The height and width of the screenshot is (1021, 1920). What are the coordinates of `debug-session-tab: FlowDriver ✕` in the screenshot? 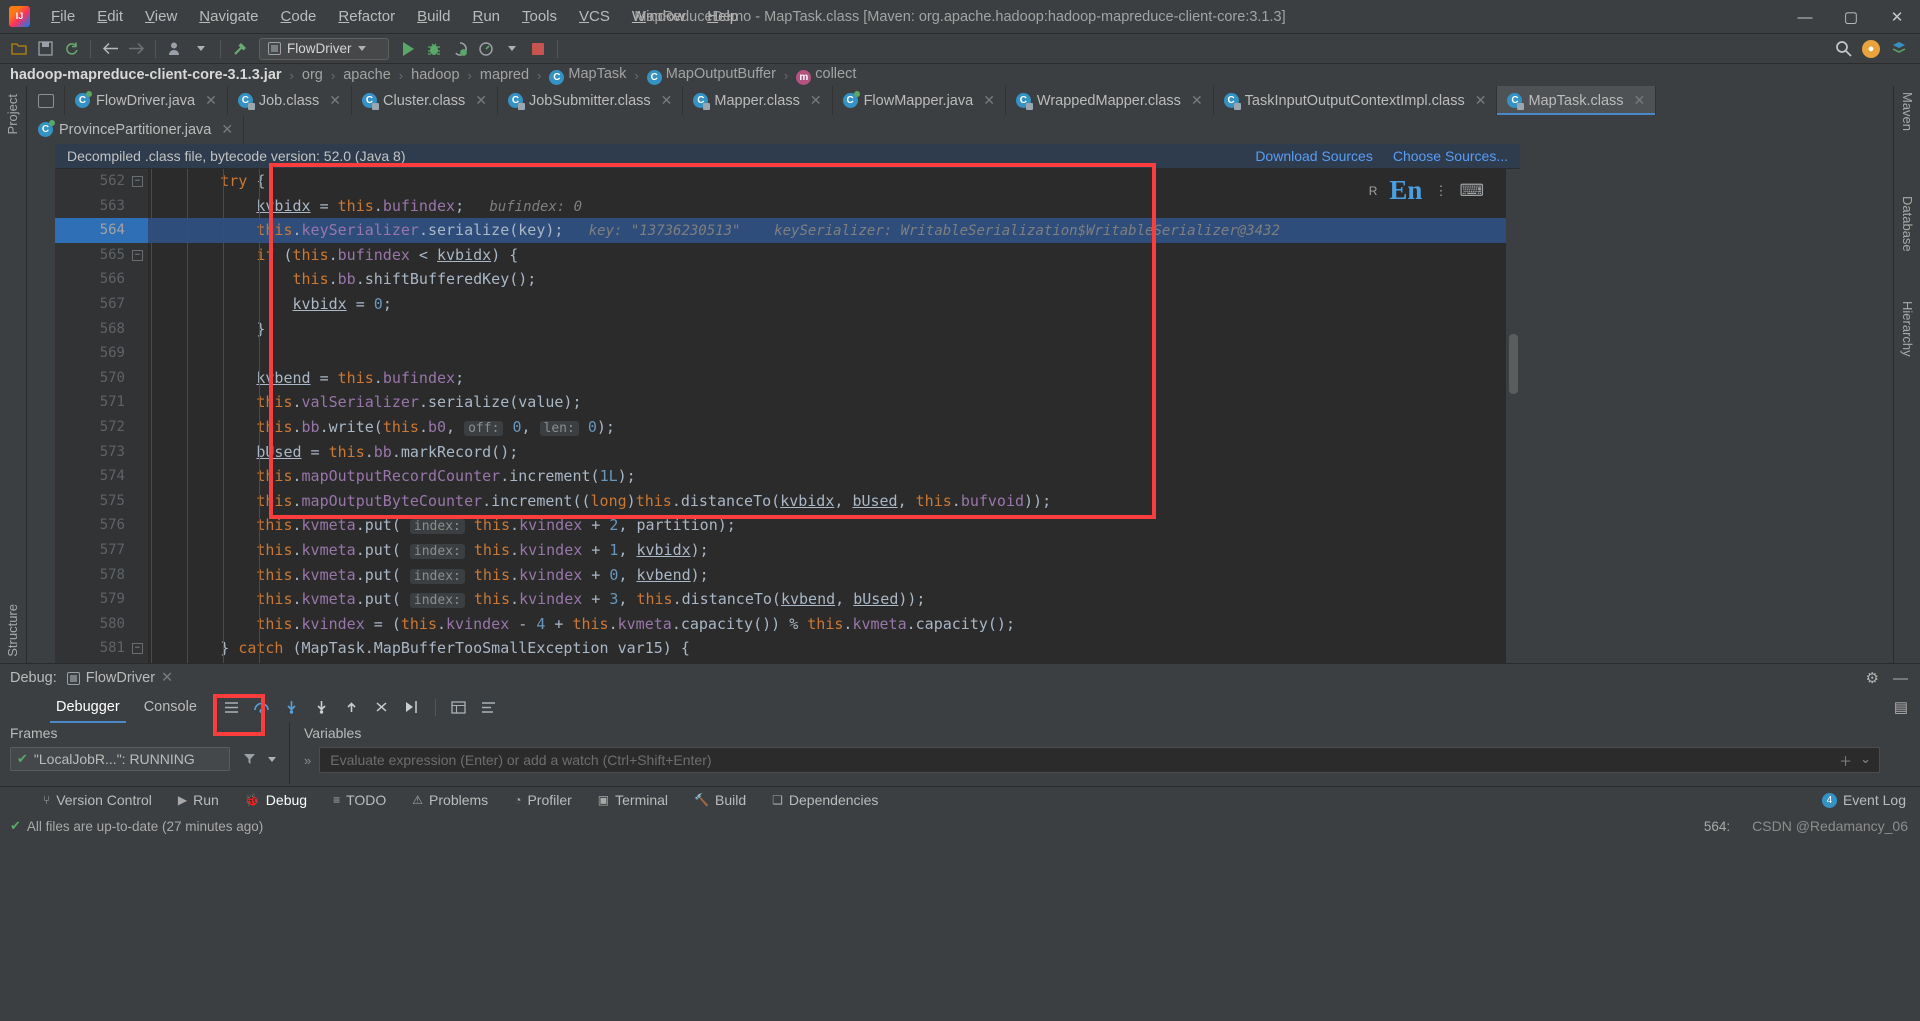 It's located at (119, 678).